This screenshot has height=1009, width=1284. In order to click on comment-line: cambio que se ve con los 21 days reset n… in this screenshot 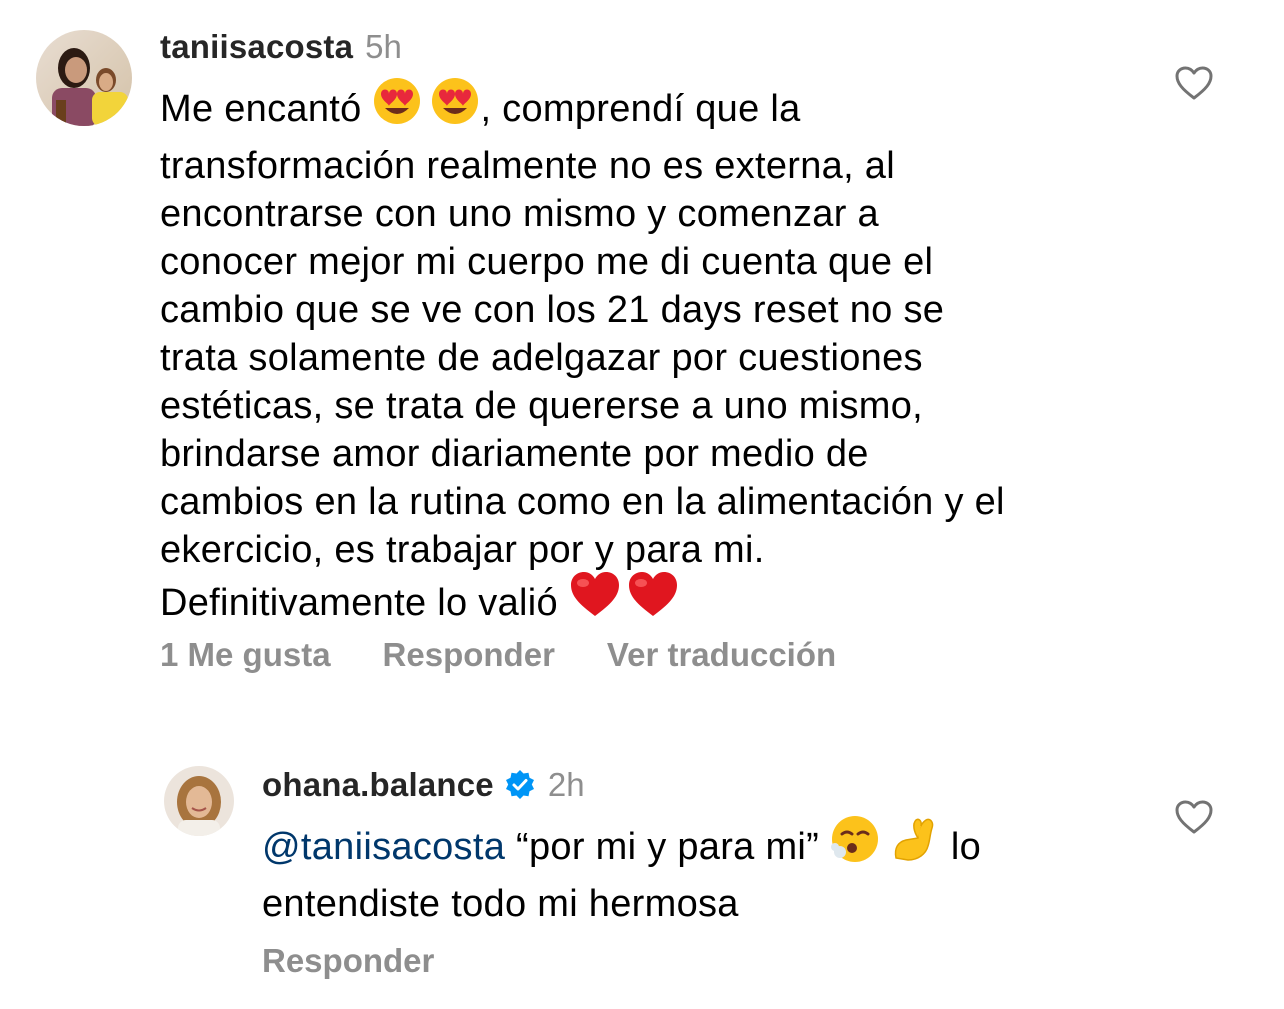, I will do `click(552, 310)`.